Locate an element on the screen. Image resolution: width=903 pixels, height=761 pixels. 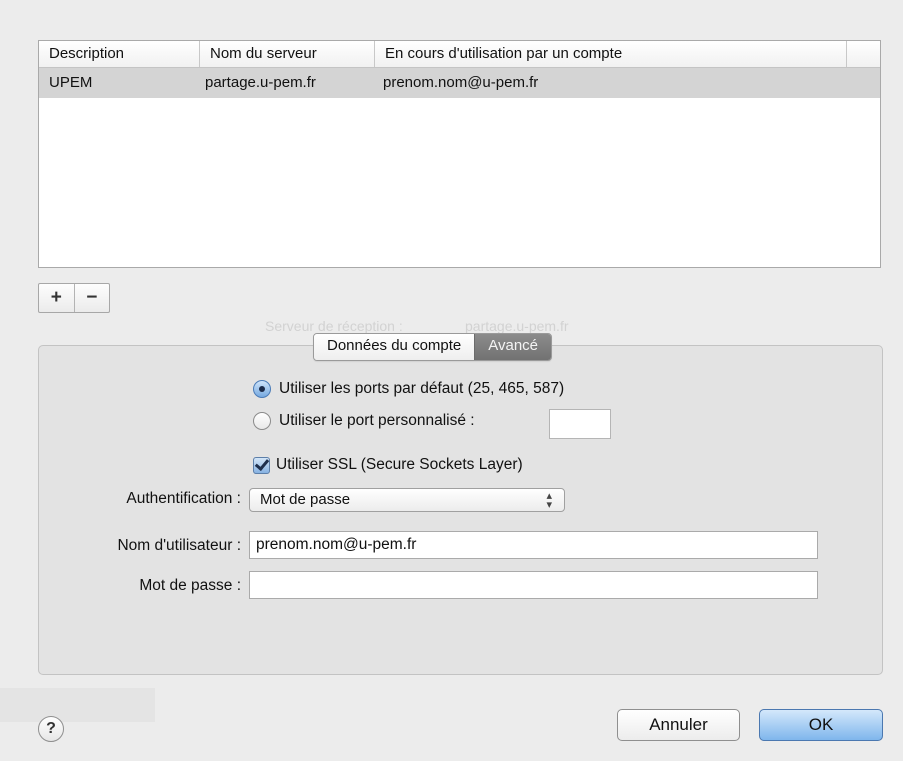
add-server-button: + is located at coordinates (56, 298).